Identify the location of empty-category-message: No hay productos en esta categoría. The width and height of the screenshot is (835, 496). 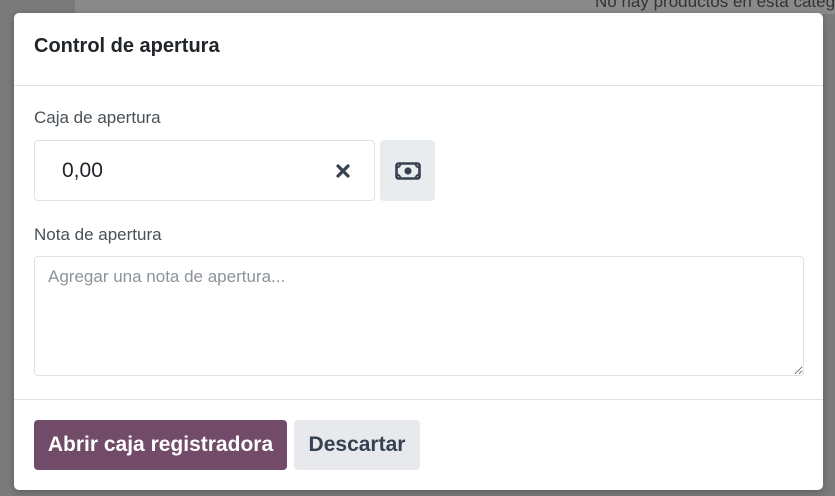
(715, 5).